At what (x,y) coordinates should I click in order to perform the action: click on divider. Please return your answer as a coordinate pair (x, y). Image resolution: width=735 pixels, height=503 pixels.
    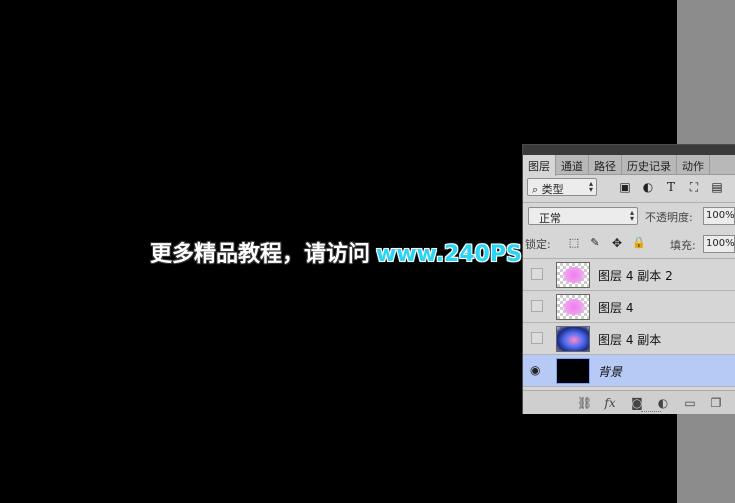
    Looking at the image, I should click on (629, 202).